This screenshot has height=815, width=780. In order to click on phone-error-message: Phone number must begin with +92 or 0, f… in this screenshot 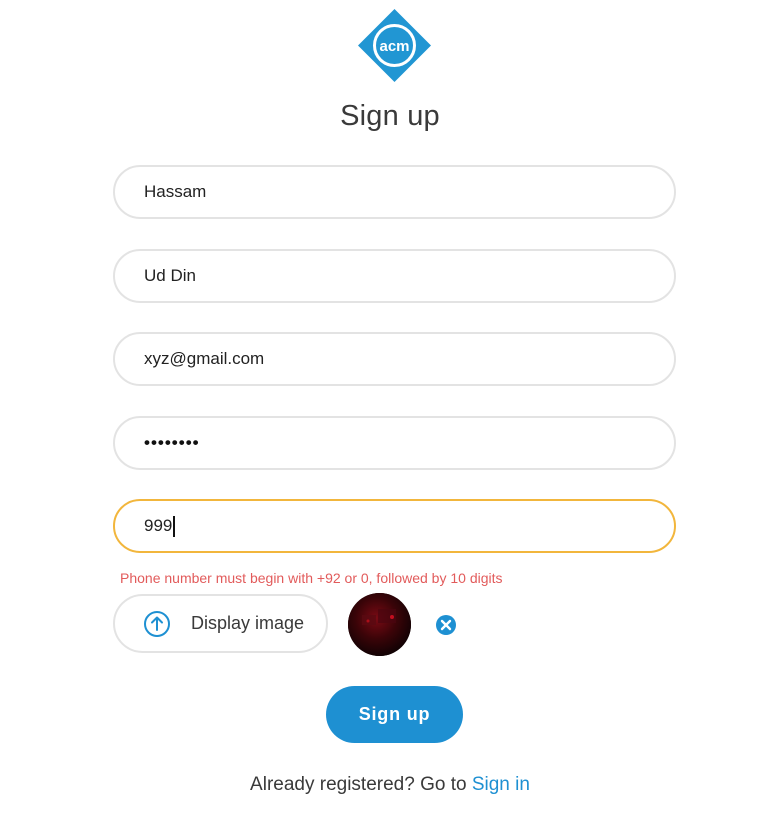, I will do `click(311, 578)`.